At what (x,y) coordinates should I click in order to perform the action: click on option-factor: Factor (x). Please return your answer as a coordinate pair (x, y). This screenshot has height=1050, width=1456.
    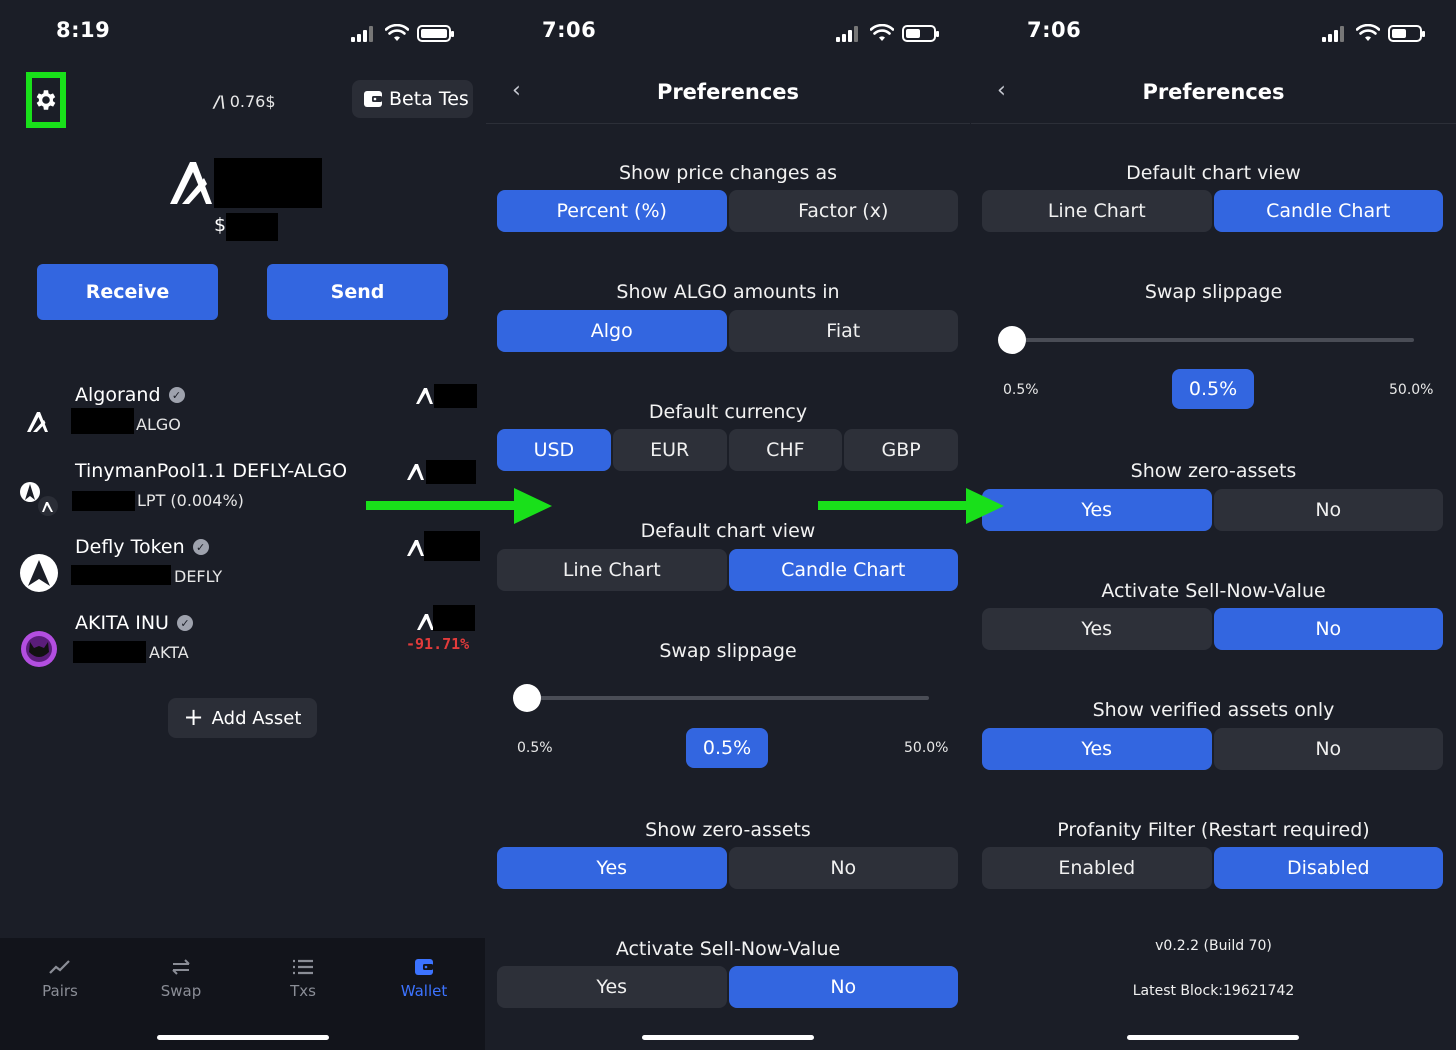
    Looking at the image, I should click on (843, 211).